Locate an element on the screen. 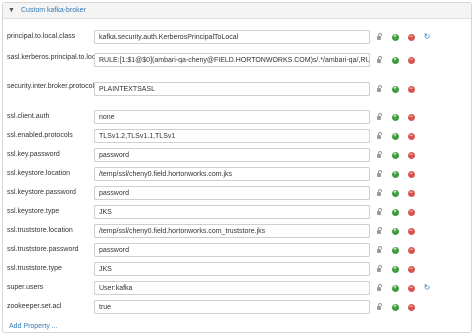 This screenshot has height=334, width=474. property-label: ssl.key.password is located at coordinates (33, 154).